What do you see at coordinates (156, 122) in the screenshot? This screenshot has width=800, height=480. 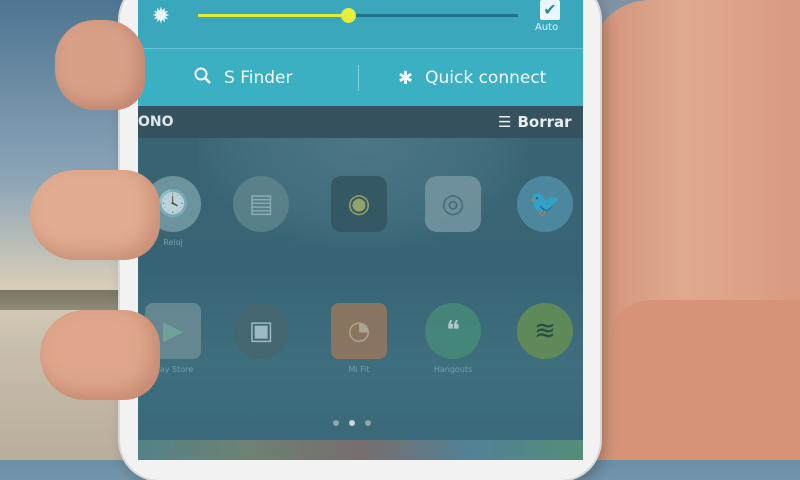 I see `carrier-label: ONO` at bounding box center [156, 122].